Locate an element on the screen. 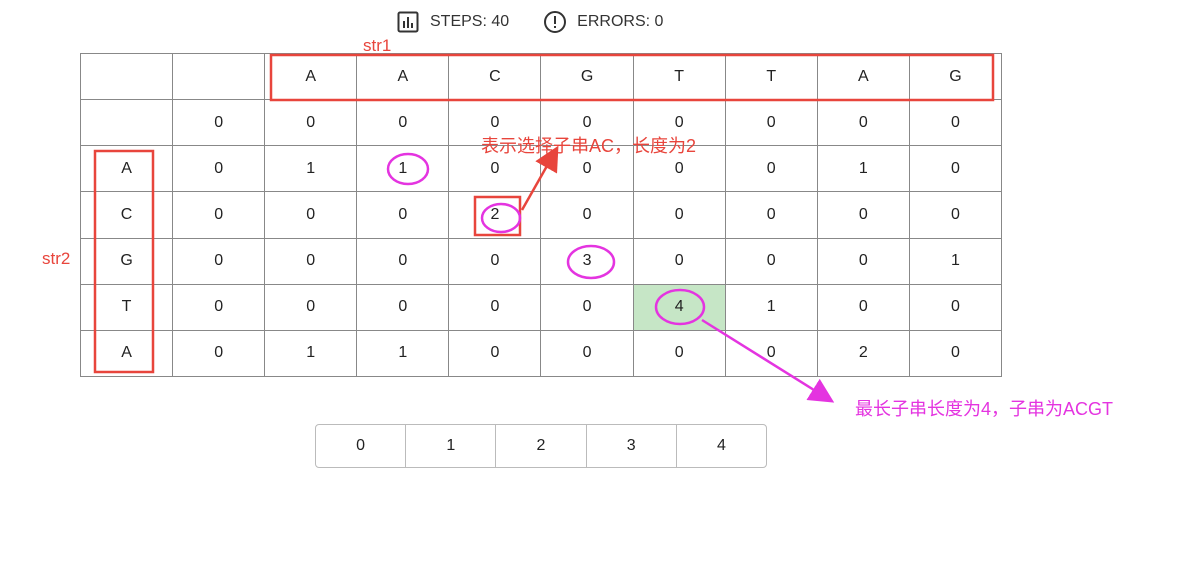 The image size is (1186, 569). row-header-cell: G is located at coordinates (127, 261).